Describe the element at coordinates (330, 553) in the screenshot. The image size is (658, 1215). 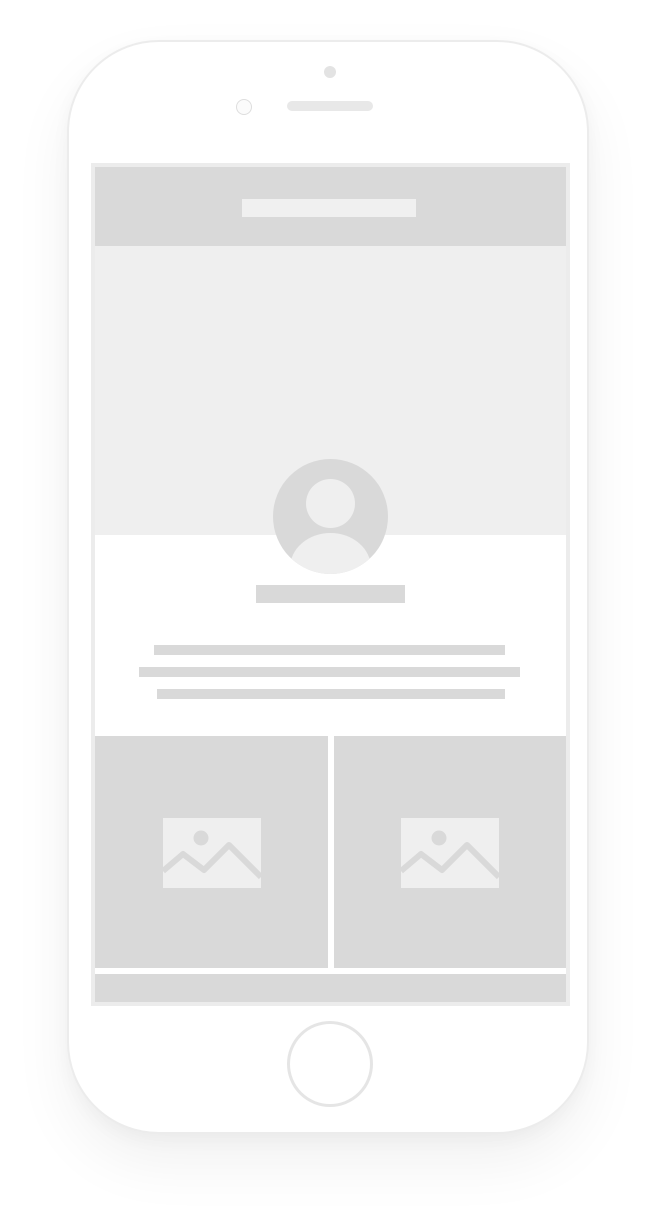
I see `avatar-body-shape` at that location.